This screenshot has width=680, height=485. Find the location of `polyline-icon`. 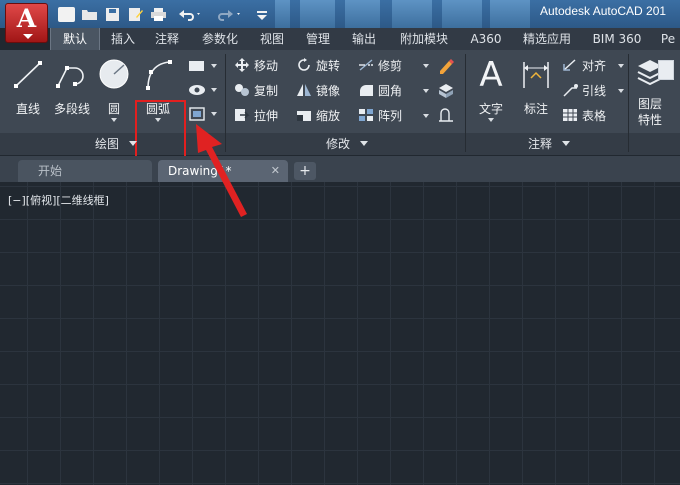

polyline-icon is located at coordinates (70, 77).